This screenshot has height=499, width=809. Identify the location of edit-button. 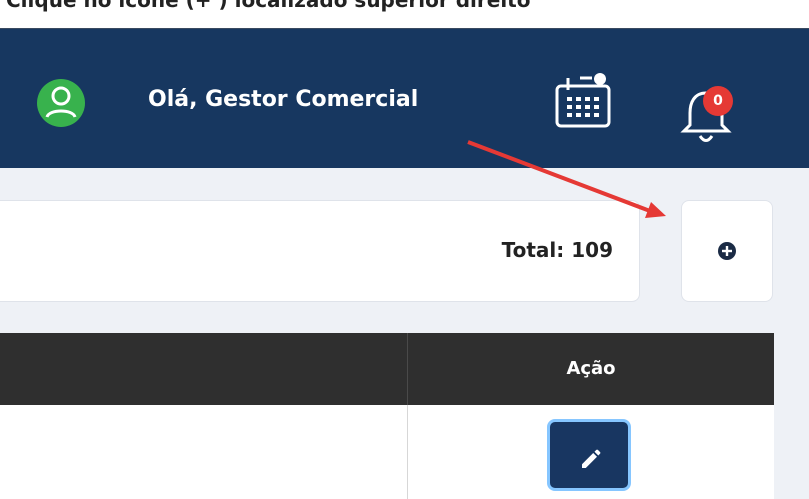
(589, 455).